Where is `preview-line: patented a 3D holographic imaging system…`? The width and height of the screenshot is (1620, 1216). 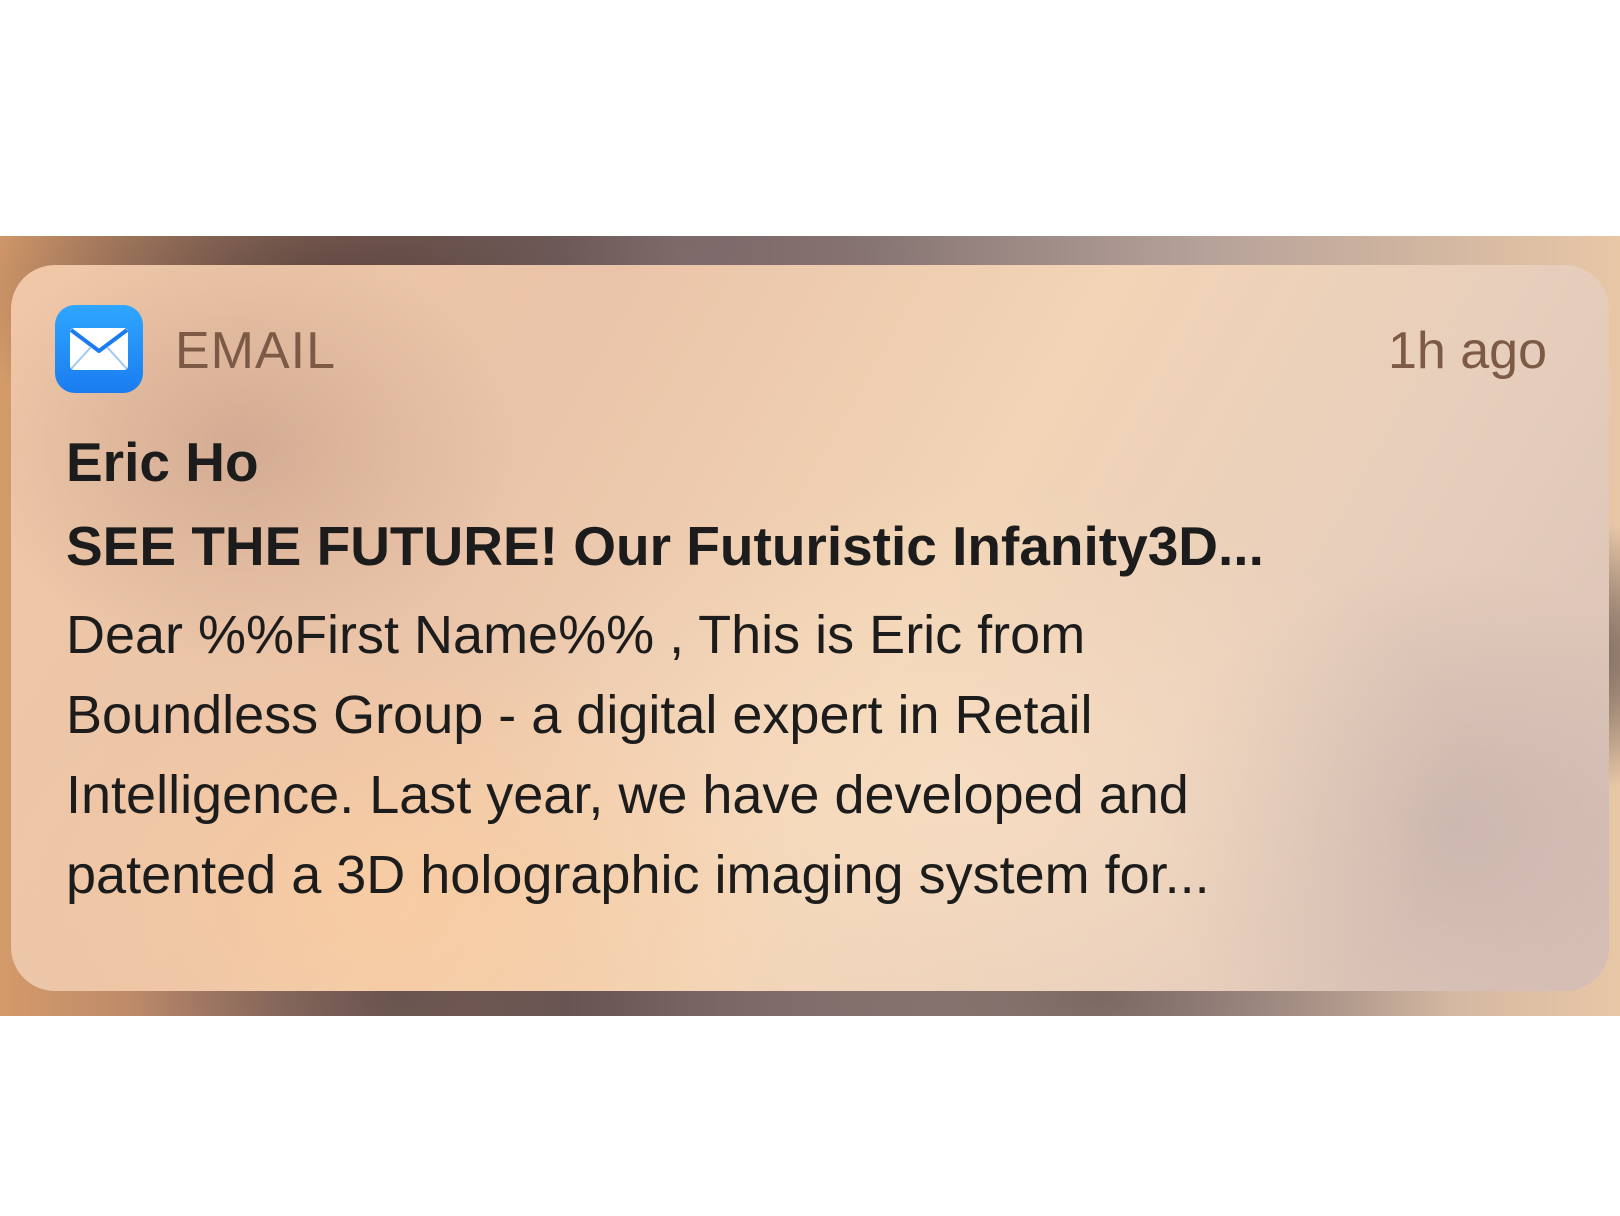 preview-line: patented a 3D holographic imaging system… is located at coordinates (638, 875).